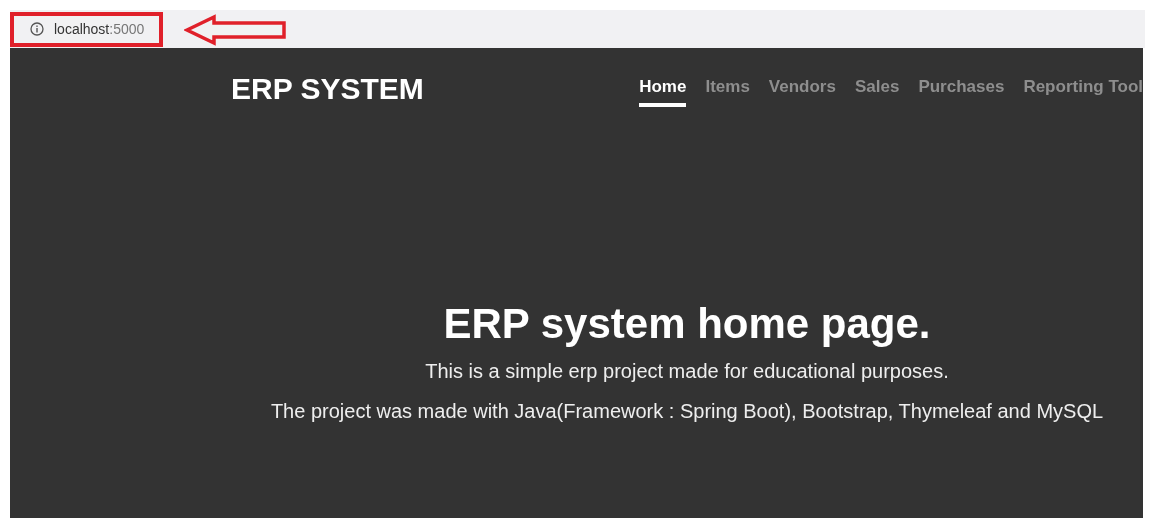  I want to click on nav-link: Reporting Tool, so click(1083, 89).